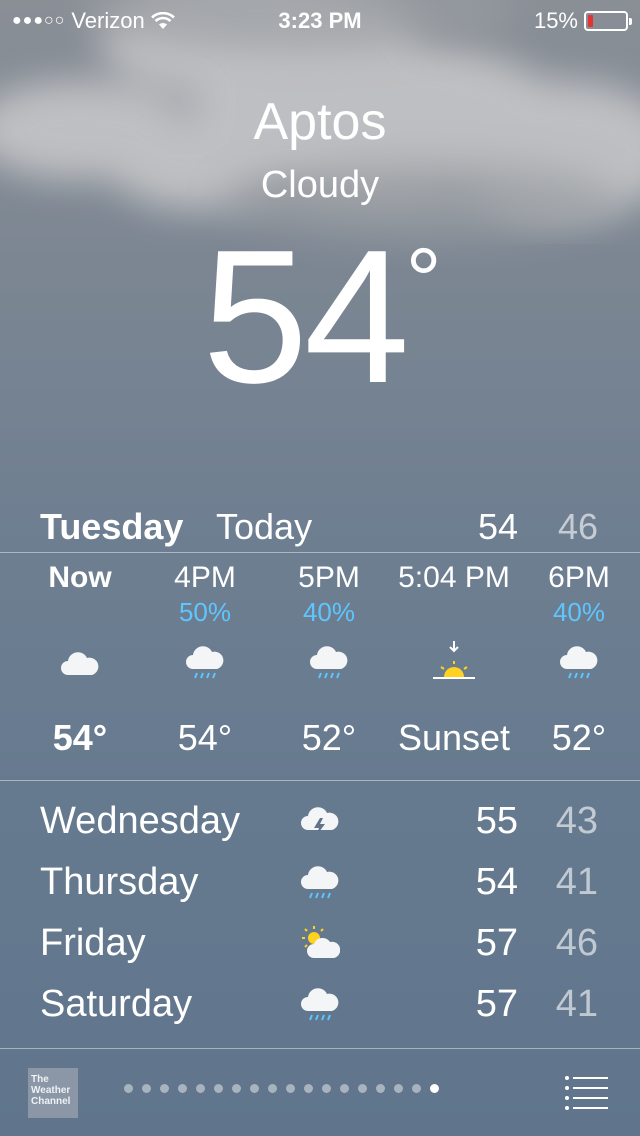  Describe the element at coordinates (116, 1004) in the screenshot. I see `day-name: Saturday` at that location.